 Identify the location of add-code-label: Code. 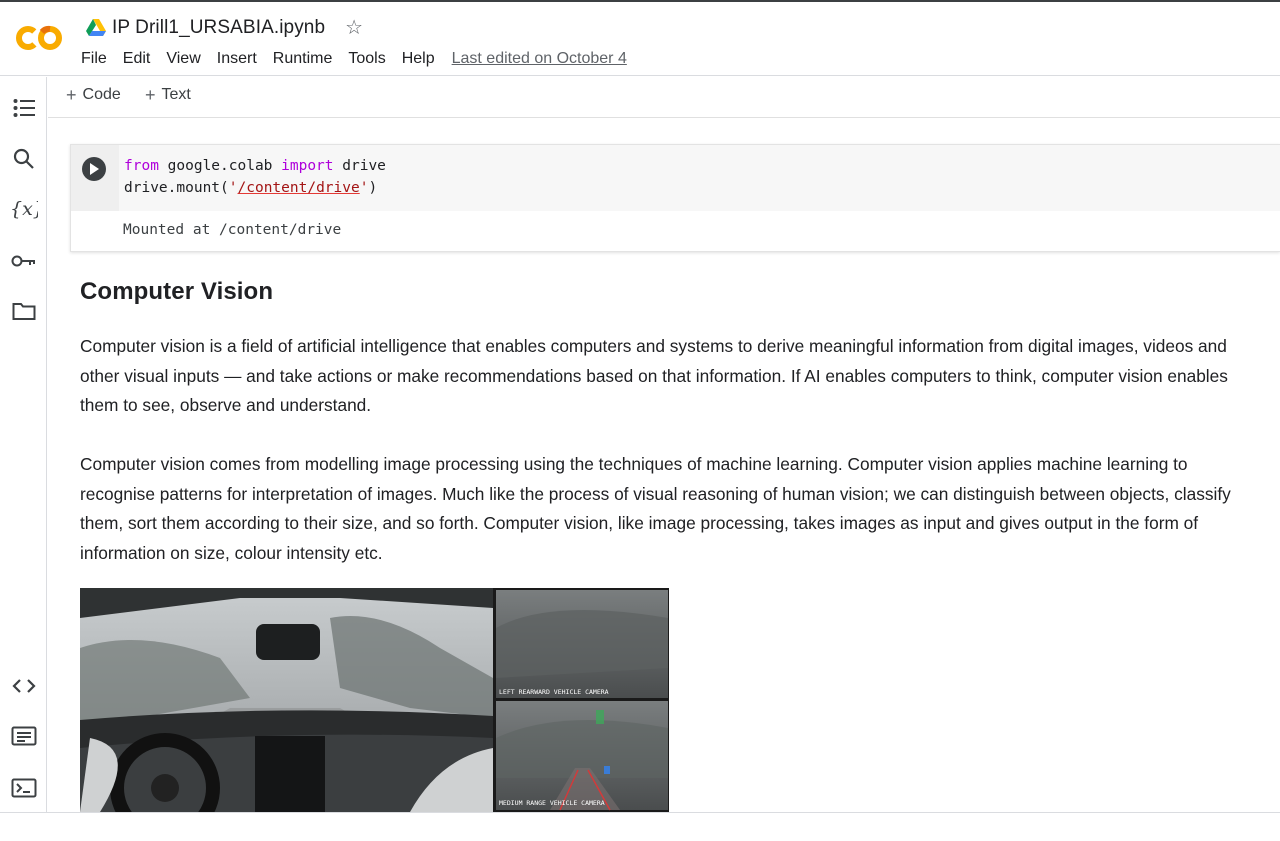
(101, 94).